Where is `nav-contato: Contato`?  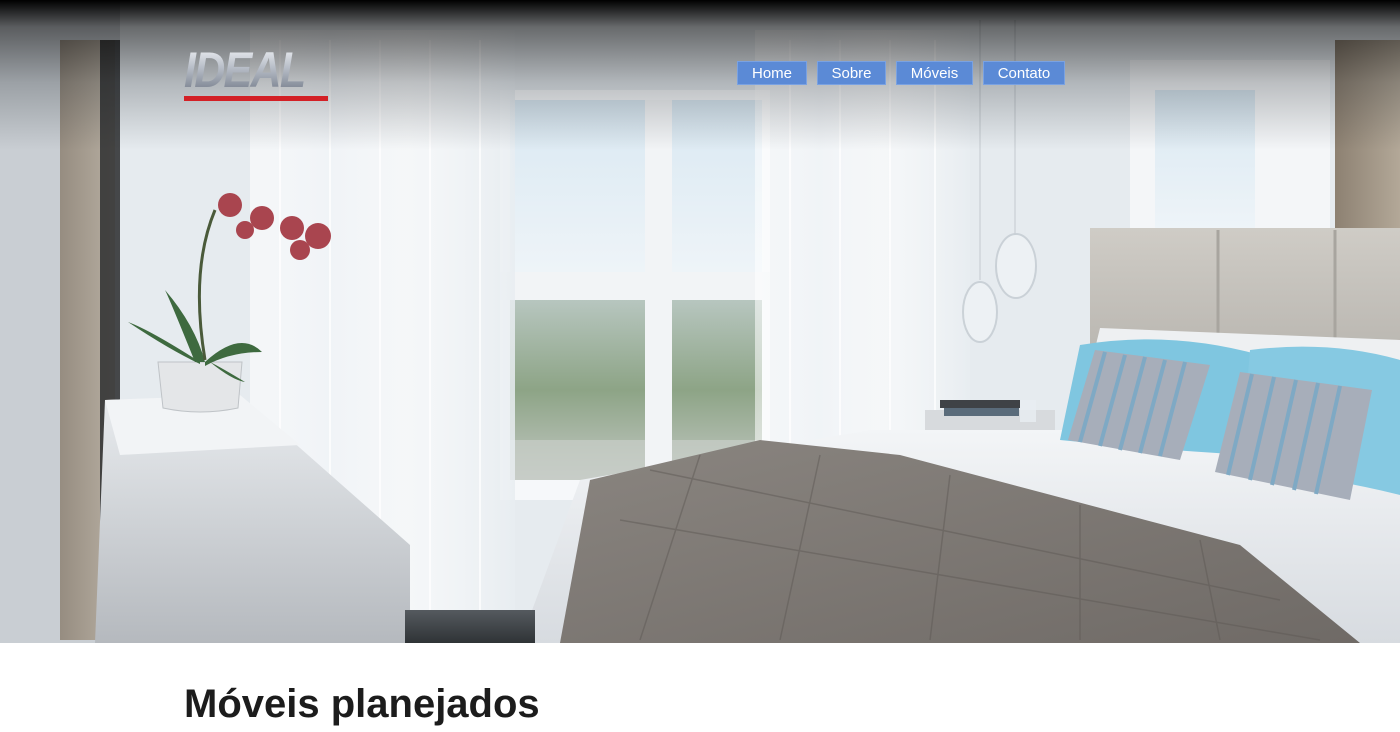
nav-contato: Contato is located at coordinates (1024, 73).